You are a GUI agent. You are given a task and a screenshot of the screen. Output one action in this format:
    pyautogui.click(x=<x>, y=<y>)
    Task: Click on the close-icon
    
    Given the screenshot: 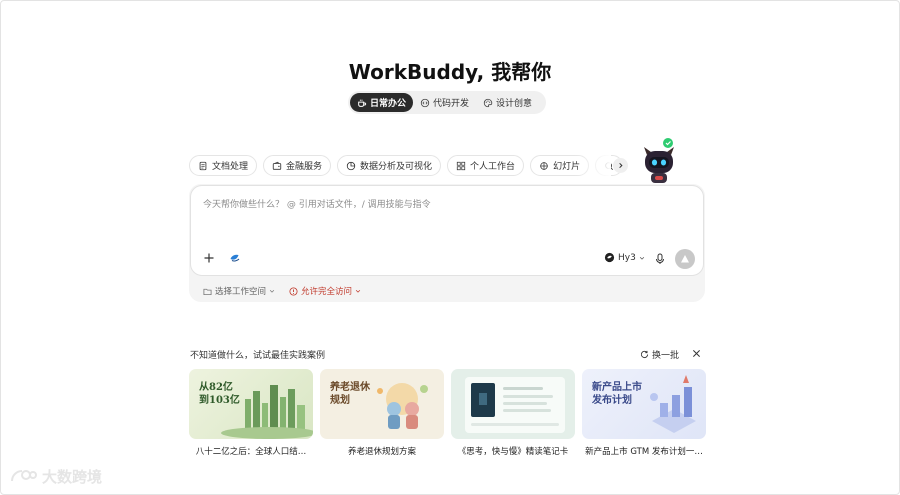 What is the action you would take?
    pyautogui.click(x=696, y=353)
    